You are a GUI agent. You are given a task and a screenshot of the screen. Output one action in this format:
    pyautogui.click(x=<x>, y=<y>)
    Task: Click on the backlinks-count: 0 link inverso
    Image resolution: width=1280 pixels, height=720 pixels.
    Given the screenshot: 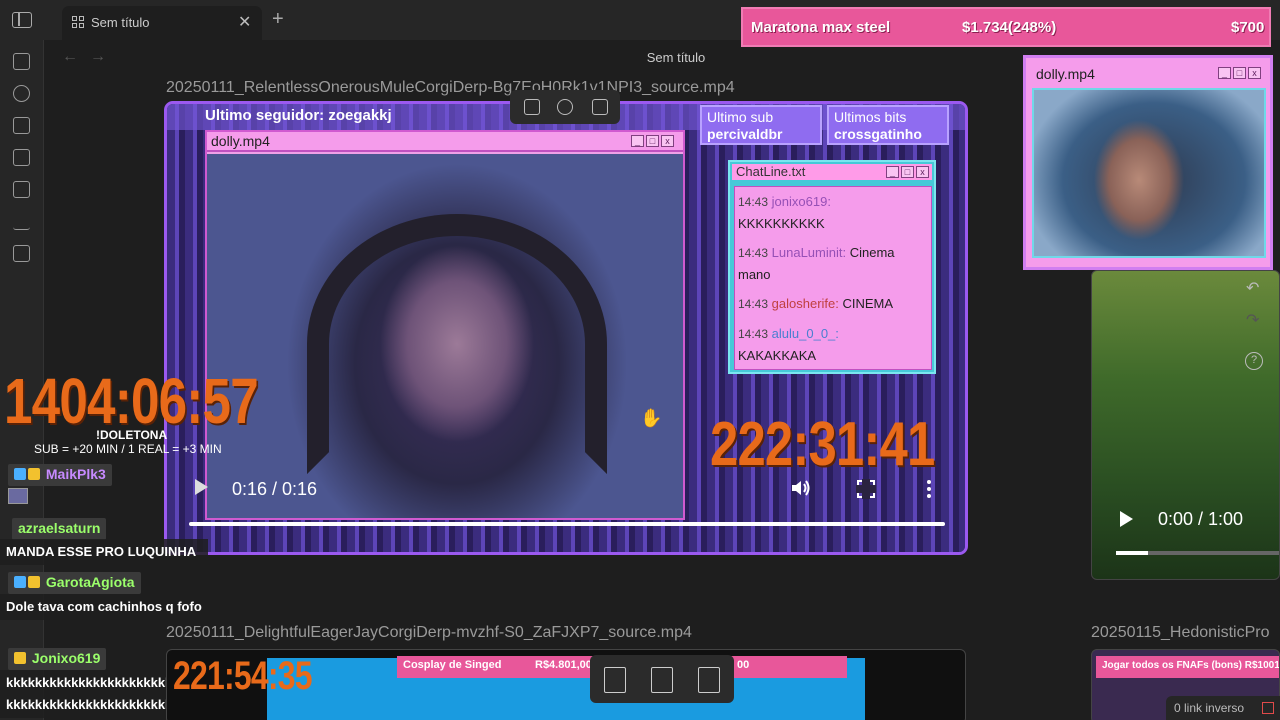 What is the action you would take?
    pyautogui.click(x=1209, y=708)
    